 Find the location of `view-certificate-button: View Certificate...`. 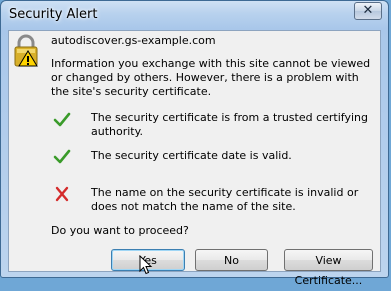

view-certificate-button: View Certificate... is located at coordinates (328, 268).